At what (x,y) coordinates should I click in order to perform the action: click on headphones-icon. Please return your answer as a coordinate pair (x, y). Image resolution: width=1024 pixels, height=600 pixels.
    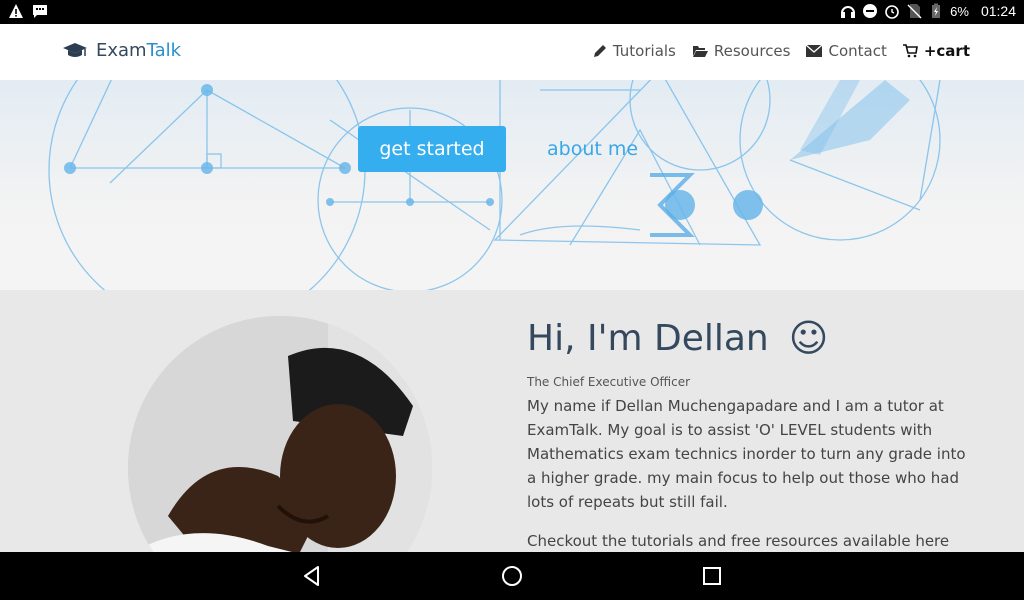
    Looking at the image, I should click on (848, 12).